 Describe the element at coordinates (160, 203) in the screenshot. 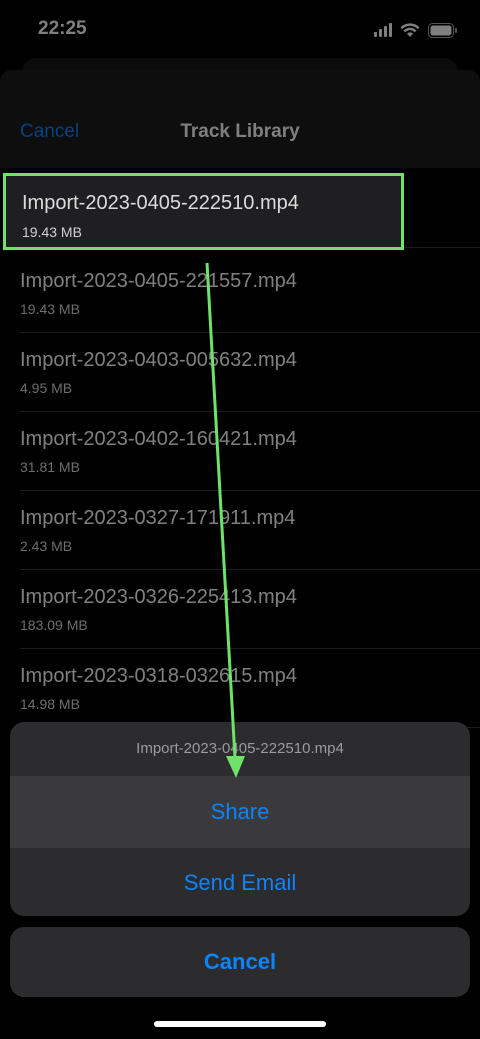

I see `selected-file-name: Import-2023-0405-222510.mp4` at that location.